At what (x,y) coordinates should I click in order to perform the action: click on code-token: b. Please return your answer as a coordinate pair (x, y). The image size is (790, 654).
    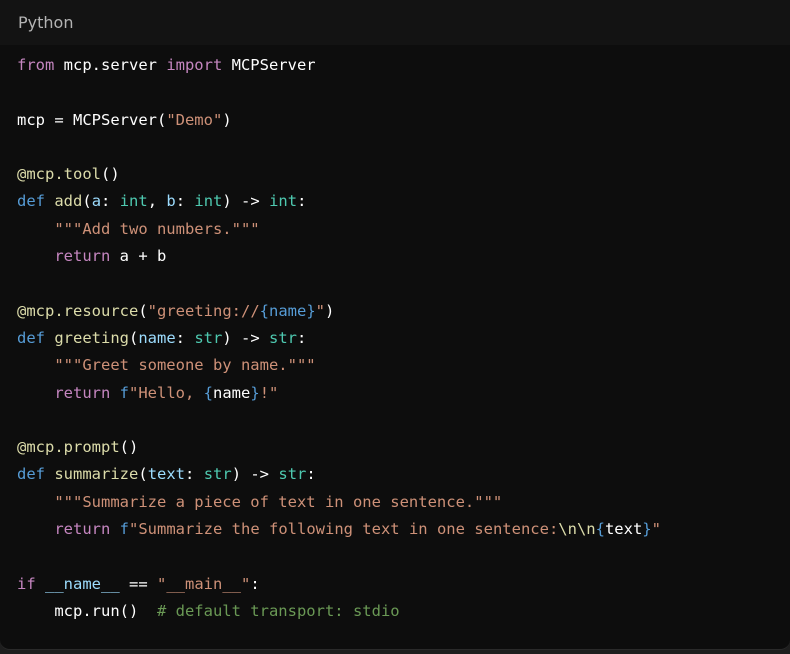
    Looking at the image, I should click on (171, 201).